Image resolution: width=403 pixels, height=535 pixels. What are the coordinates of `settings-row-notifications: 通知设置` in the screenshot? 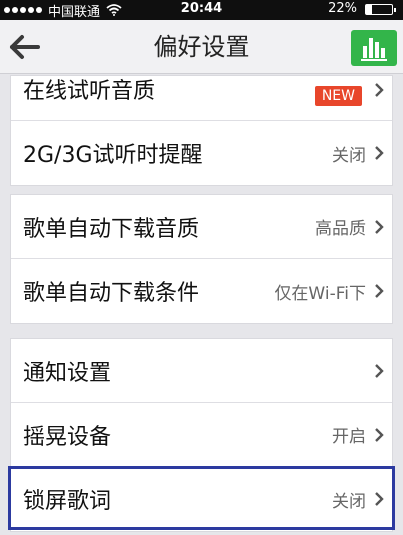 It's located at (201, 371).